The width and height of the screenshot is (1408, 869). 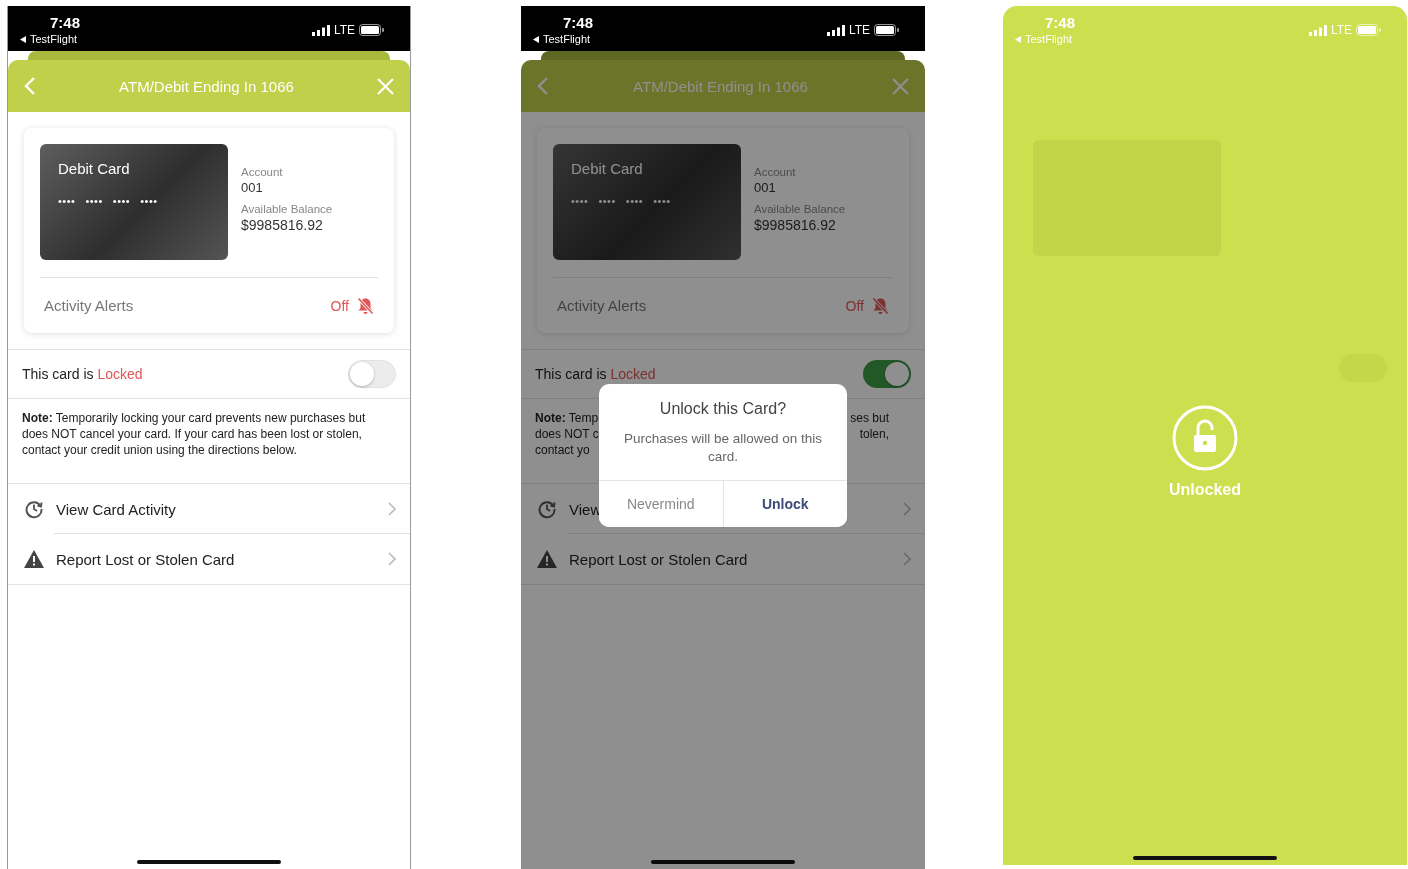 I want to click on note-fragment: tolen,, so click(x=874, y=434).